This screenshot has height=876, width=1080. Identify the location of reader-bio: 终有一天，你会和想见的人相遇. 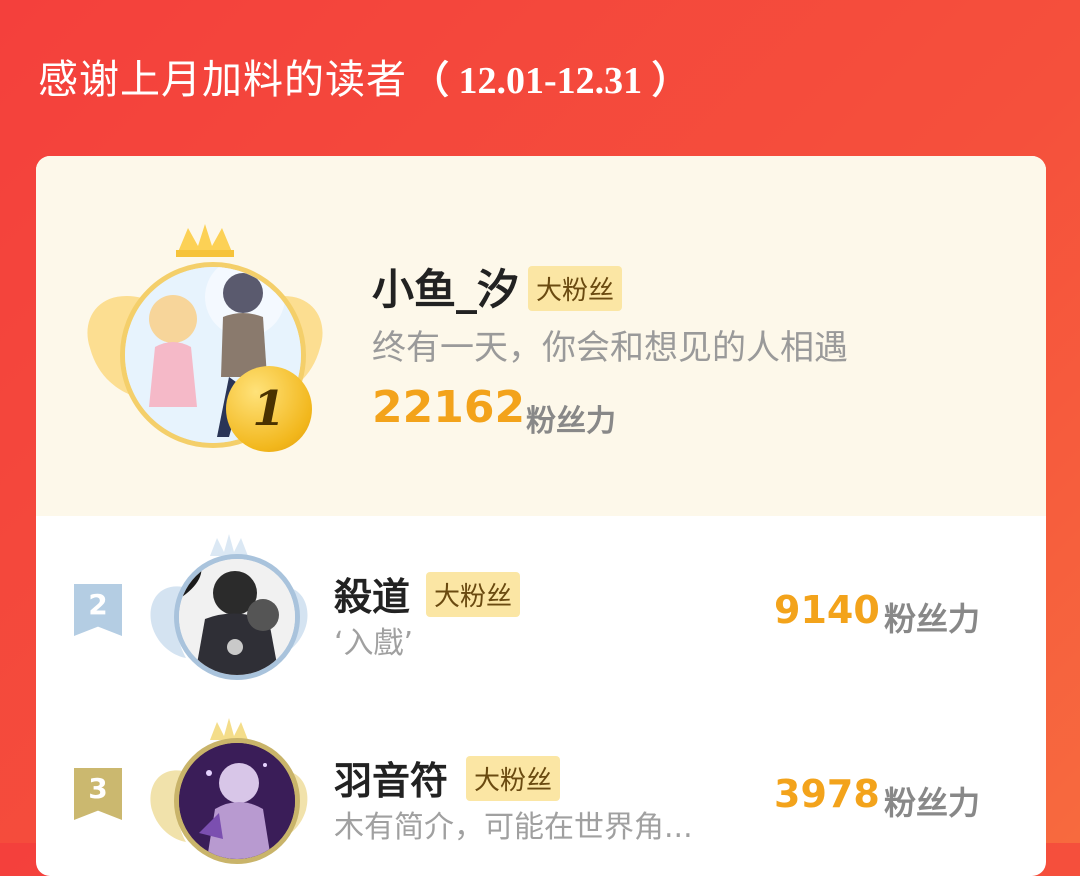
(610, 348).